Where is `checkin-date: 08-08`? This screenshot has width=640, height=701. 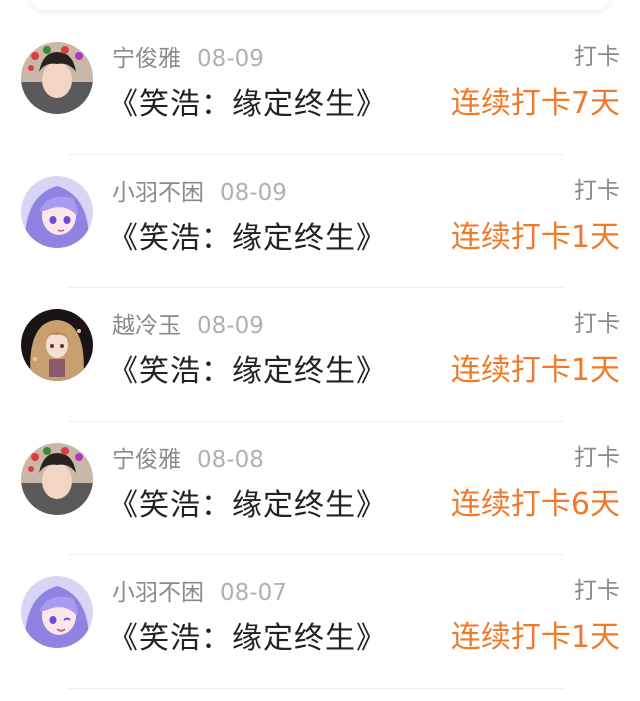
checkin-date: 08-08 is located at coordinates (230, 459).